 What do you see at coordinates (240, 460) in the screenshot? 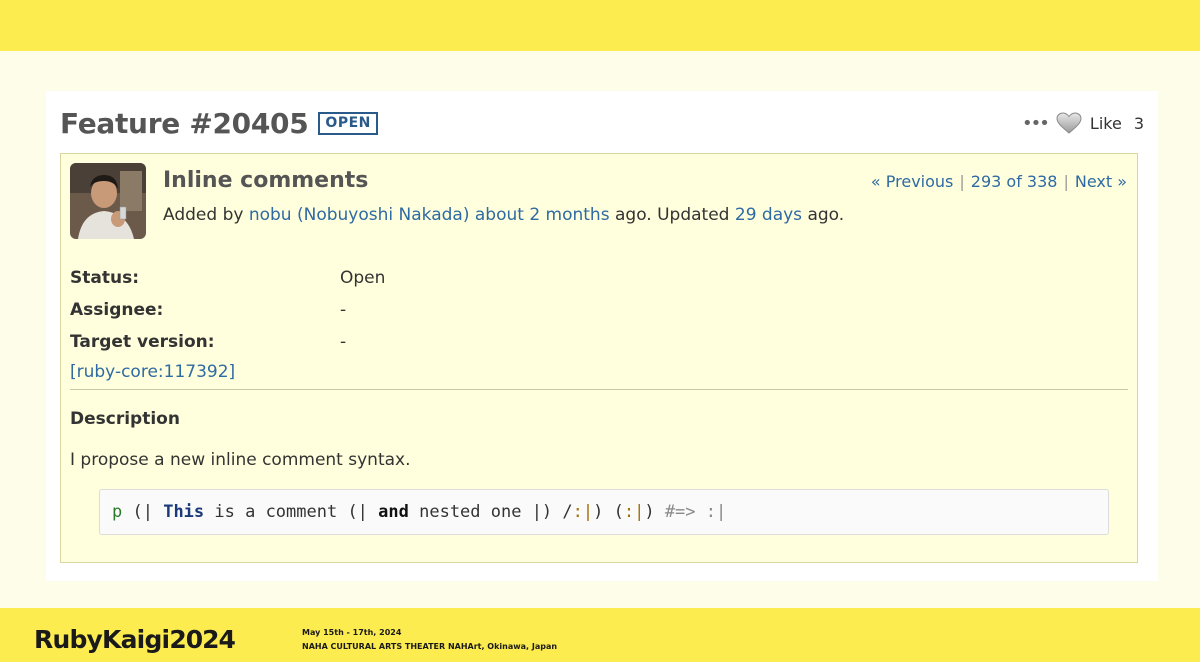
I see `description-text: I propose a new inline comment syntax.` at bounding box center [240, 460].